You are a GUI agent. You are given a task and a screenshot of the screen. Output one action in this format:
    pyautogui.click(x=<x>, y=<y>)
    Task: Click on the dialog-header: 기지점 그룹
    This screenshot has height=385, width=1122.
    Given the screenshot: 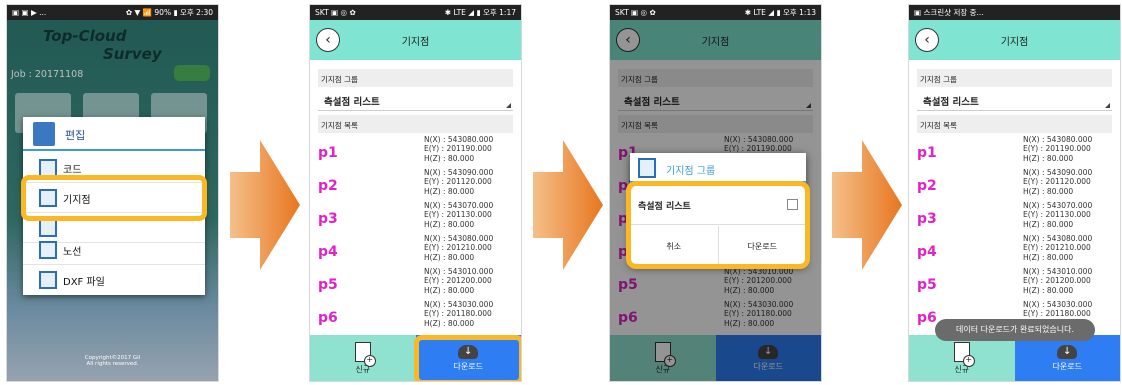 What is the action you would take?
    pyautogui.click(x=718, y=168)
    